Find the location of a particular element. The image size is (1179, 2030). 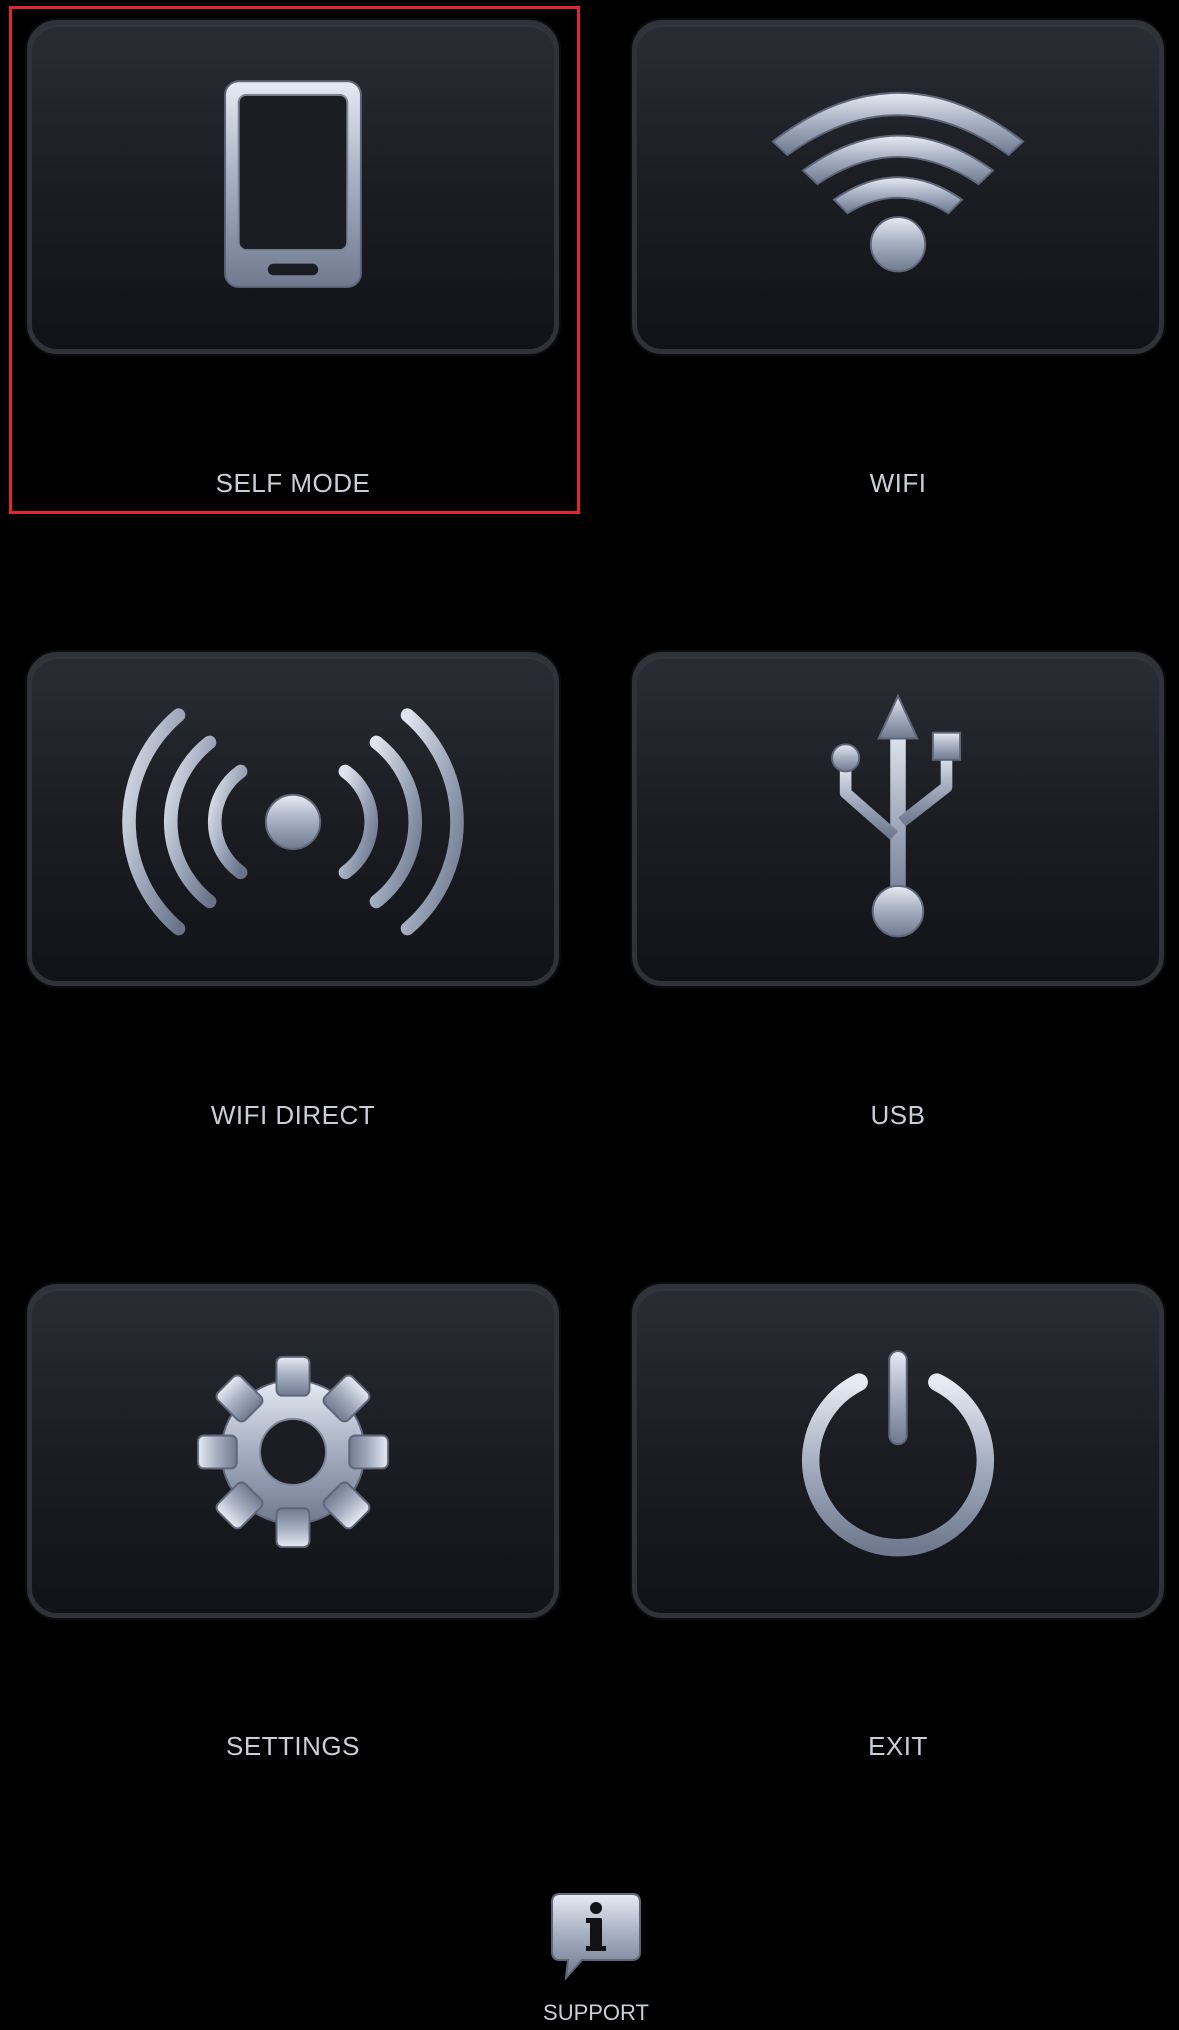

exit-button is located at coordinates (898, 1451).